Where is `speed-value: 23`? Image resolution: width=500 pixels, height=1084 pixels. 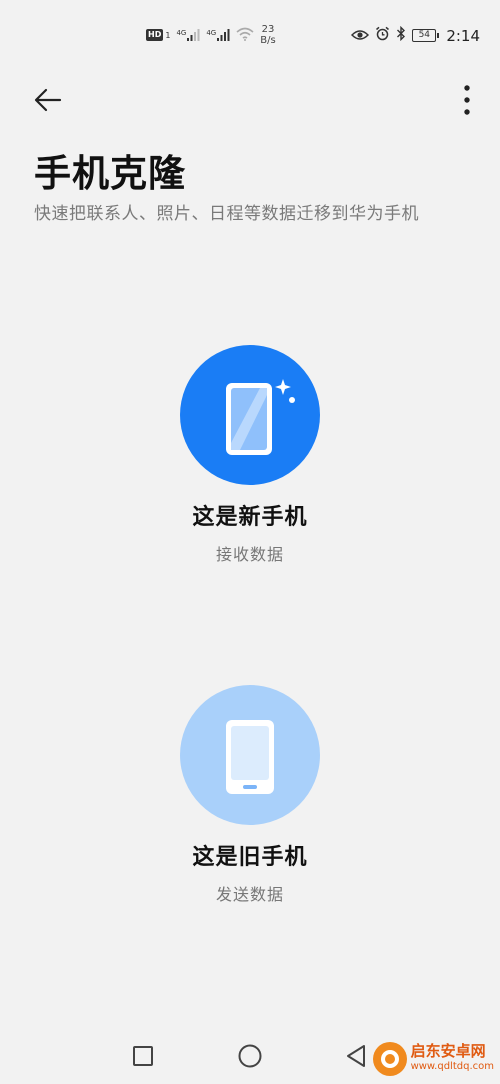 speed-value: 23 is located at coordinates (268, 29).